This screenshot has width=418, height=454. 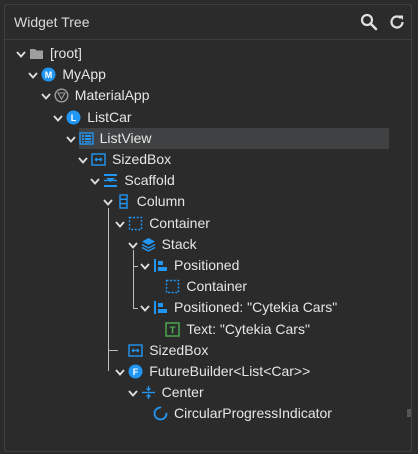 I want to click on tree-node: MaterialApp, so click(x=208, y=95).